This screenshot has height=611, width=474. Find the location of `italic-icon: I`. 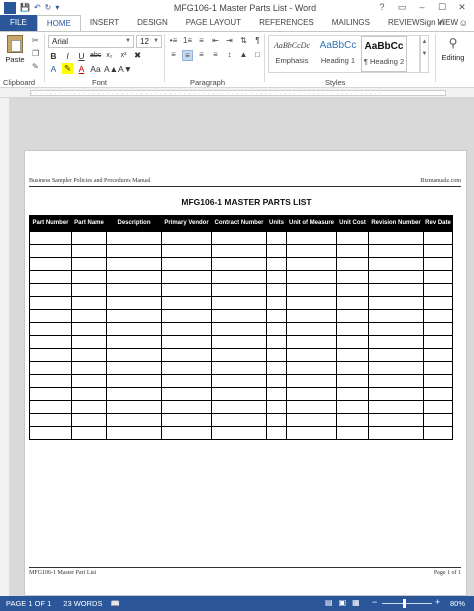

italic-icon: I is located at coordinates (67, 56).